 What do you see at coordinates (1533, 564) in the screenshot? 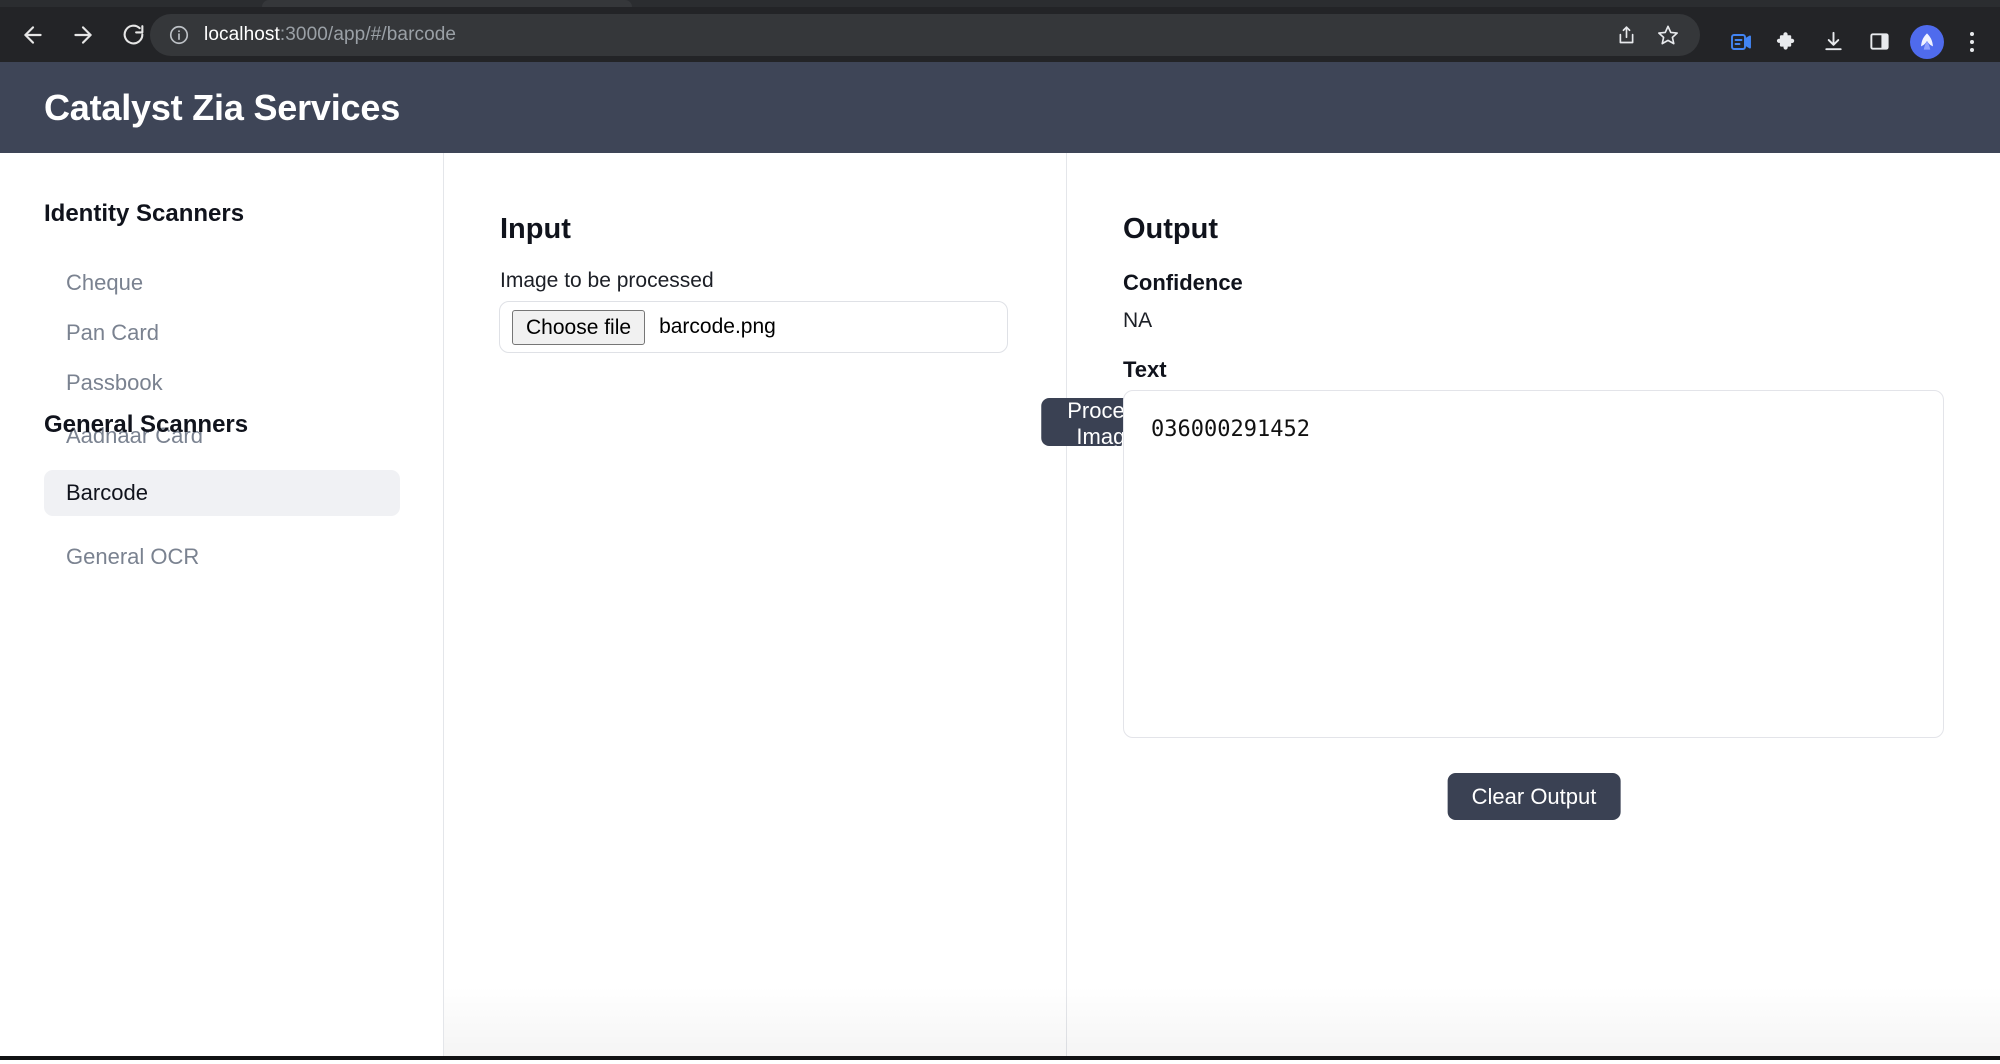
I see `output-text-area: 036000291452` at bounding box center [1533, 564].